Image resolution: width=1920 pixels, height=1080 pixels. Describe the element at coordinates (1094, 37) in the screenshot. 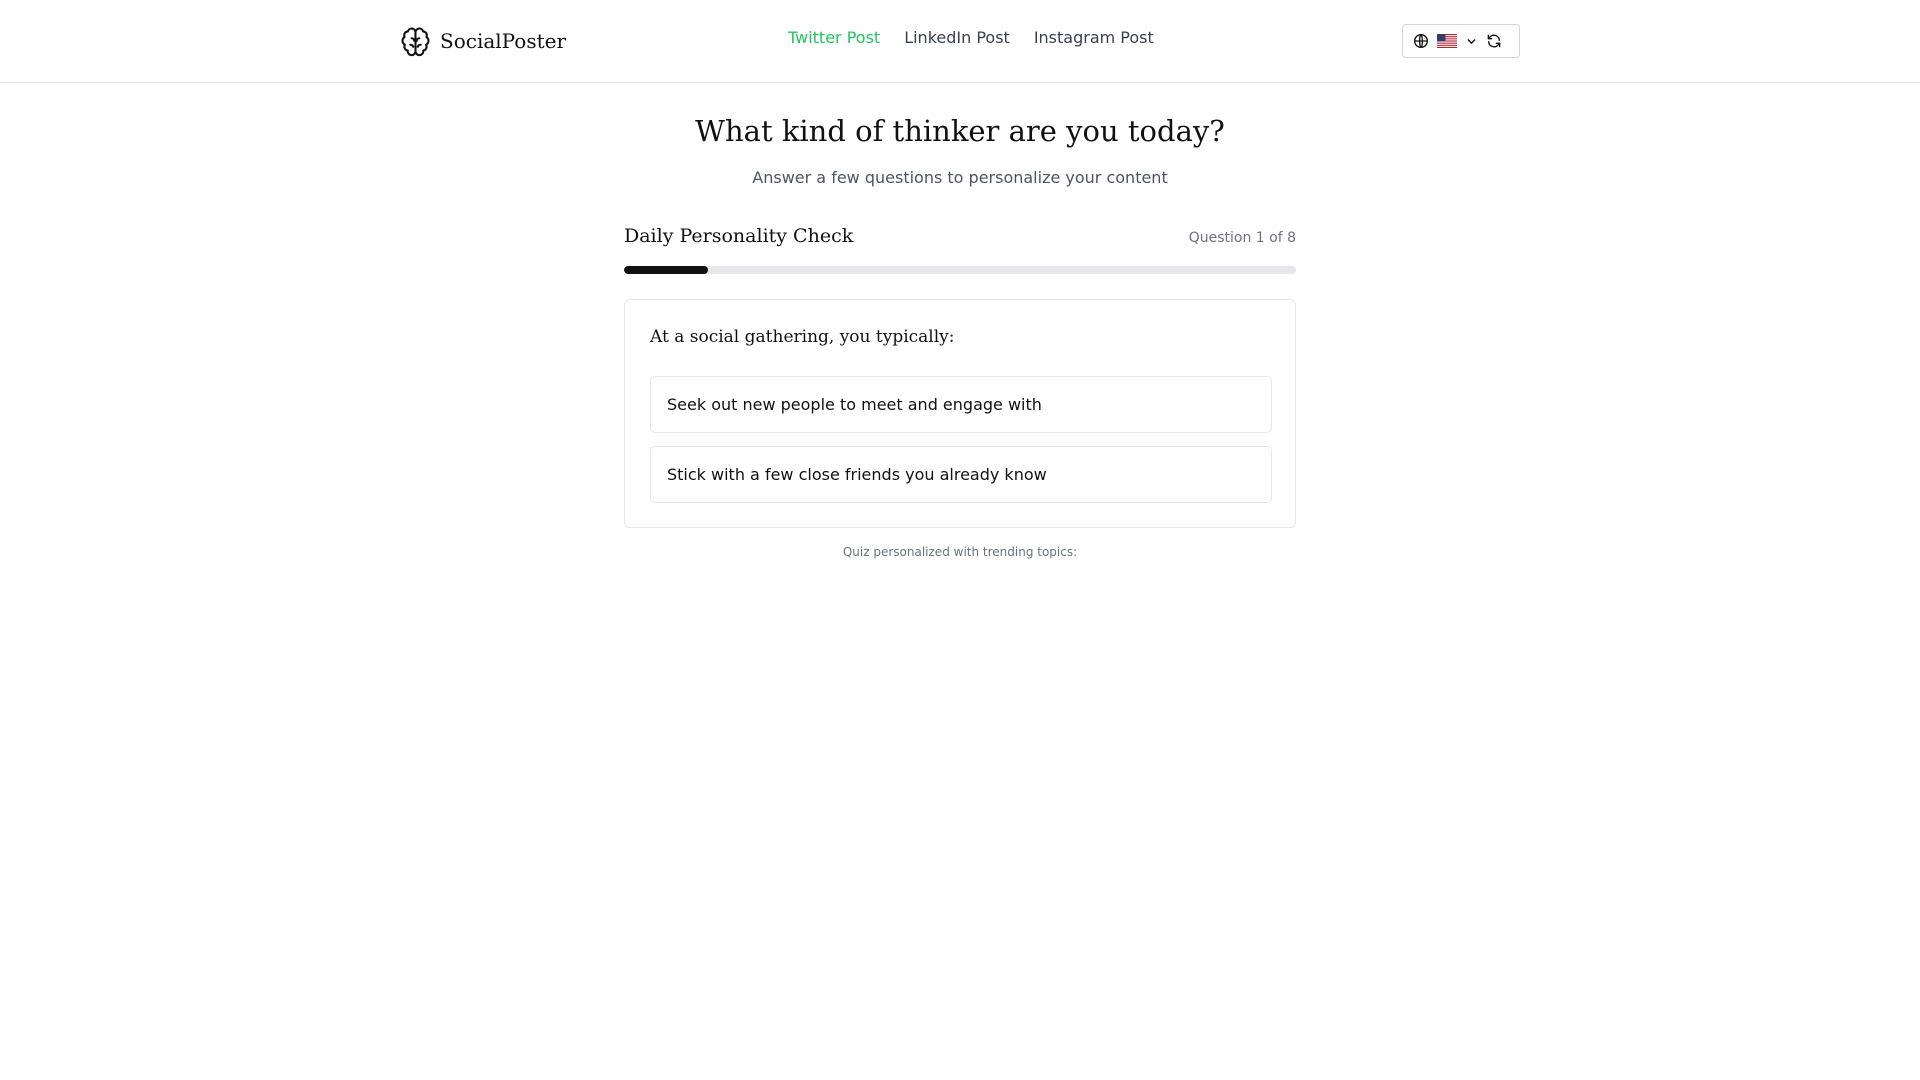

I see `nav-instagram-post: Instagram Post` at that location.